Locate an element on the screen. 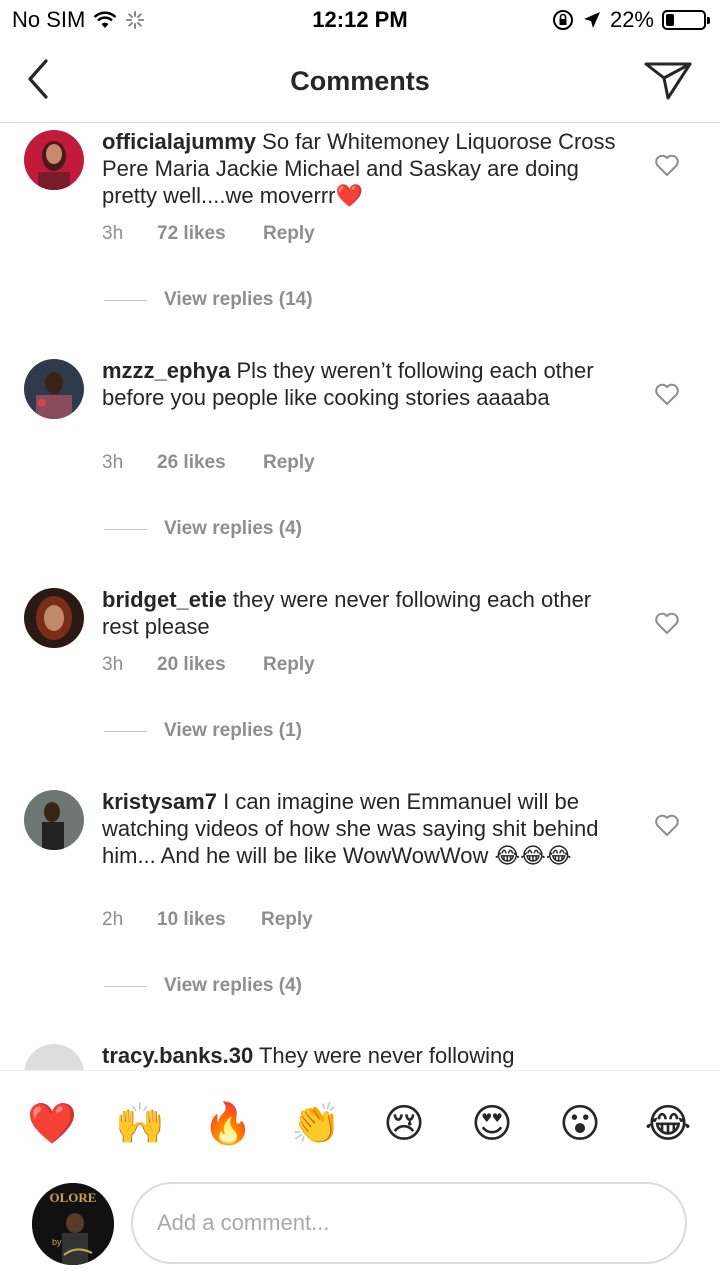 The width and height of the screenshot is (720, 1280). likes-count: 72 likes is located at coordinates (210, 234).